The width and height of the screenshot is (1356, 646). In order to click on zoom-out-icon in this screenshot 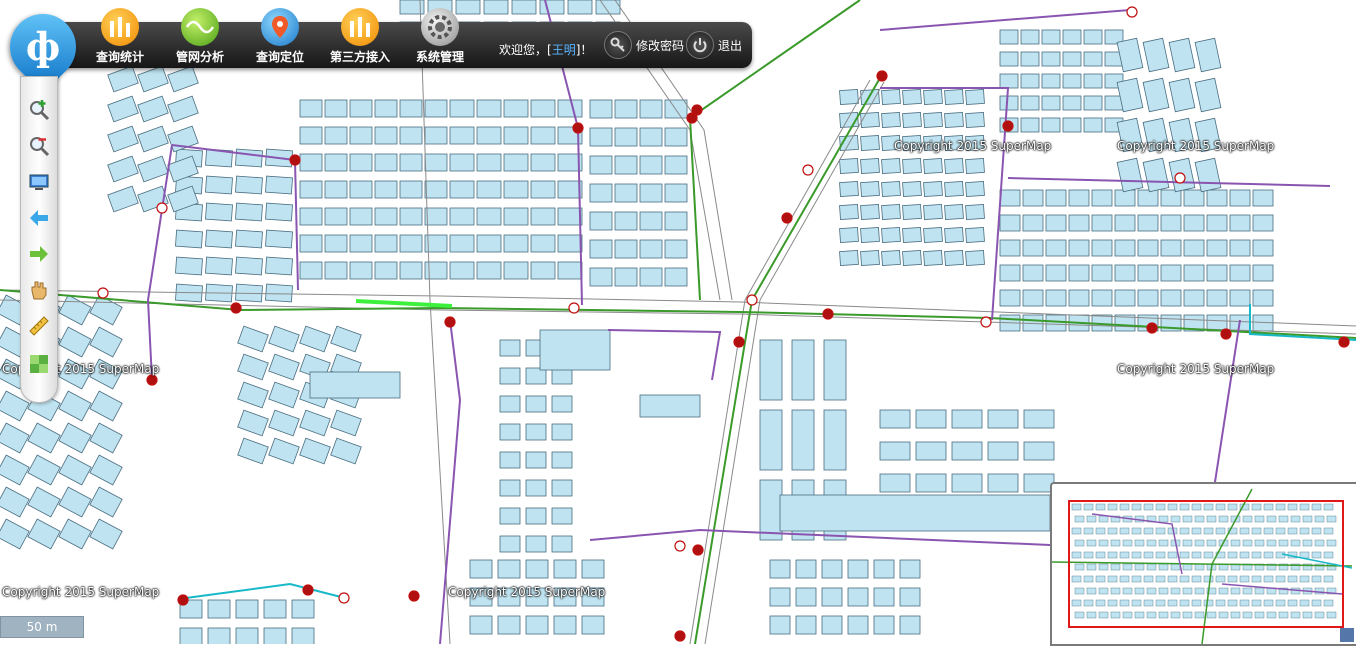, I will do `click(40, 147)`.